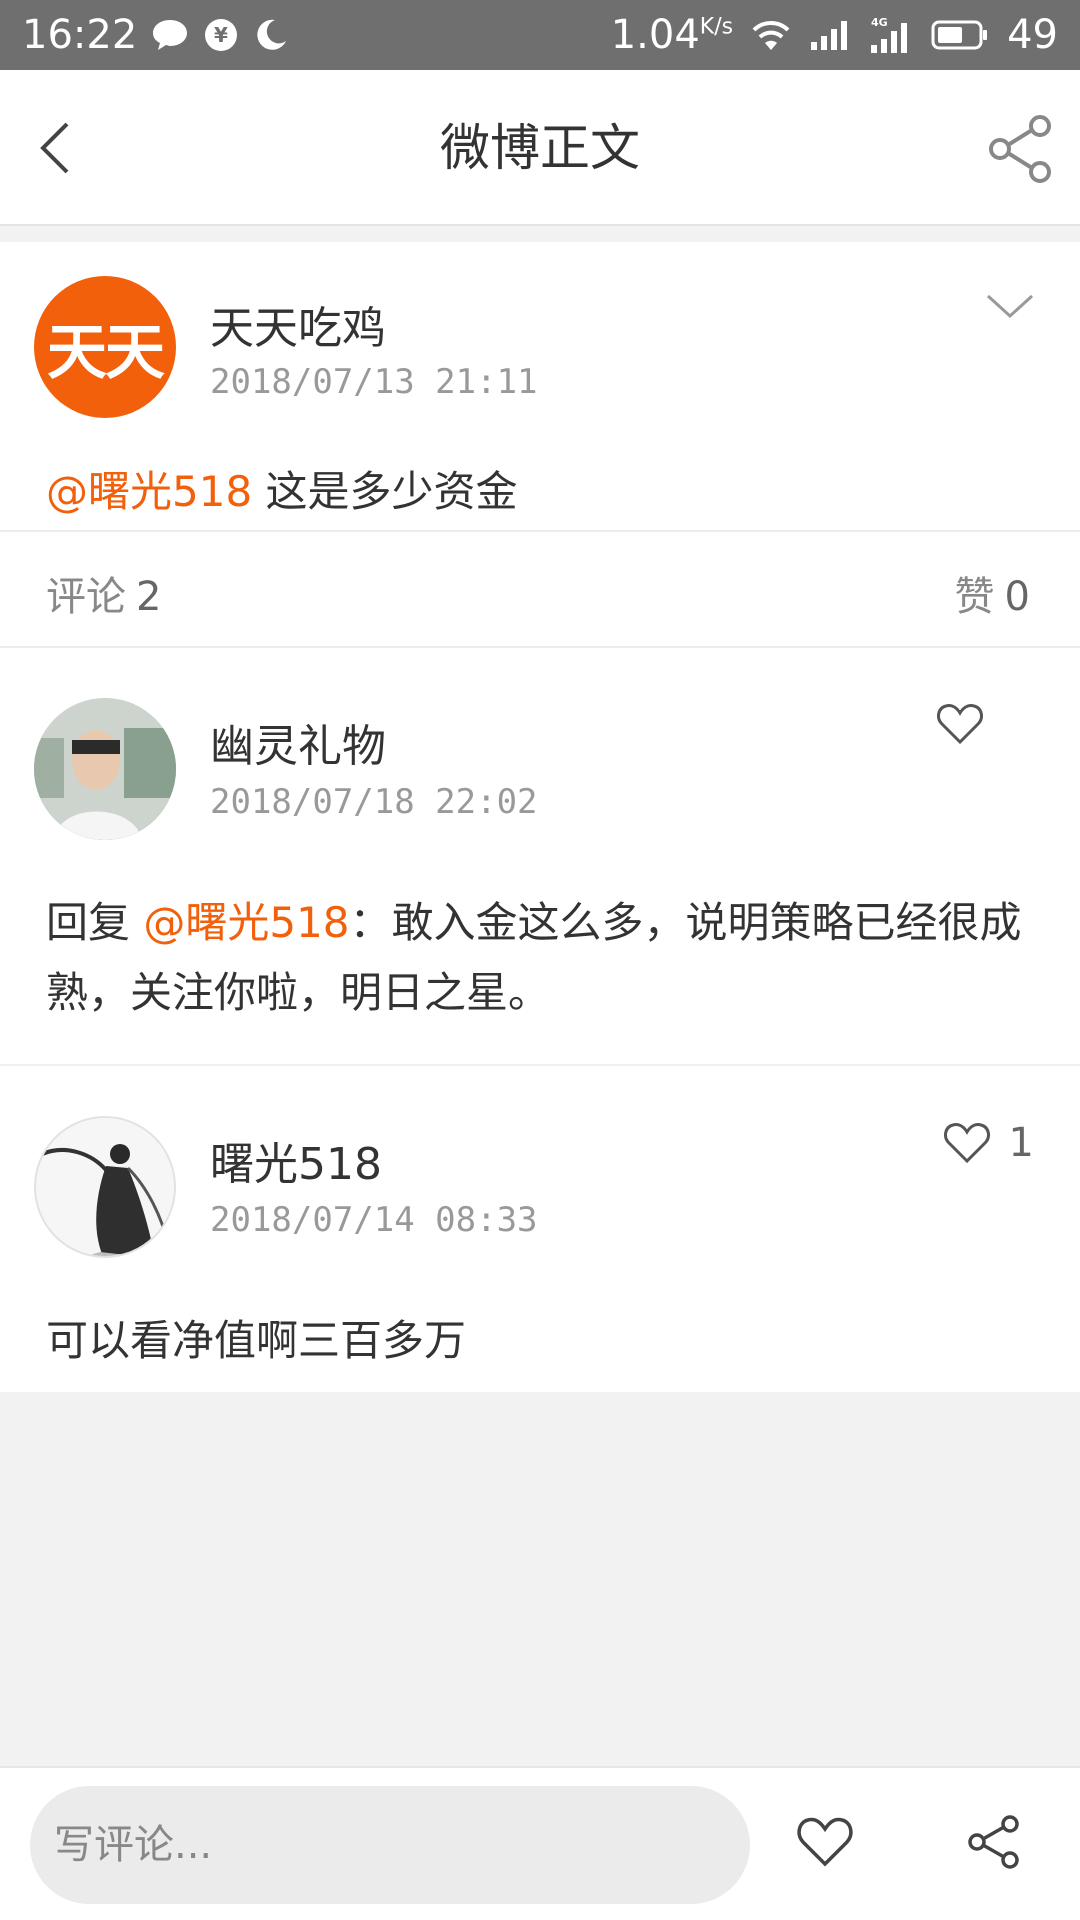  What do you see at coordinates (80, 35) in the screenshot?
I see `status-time: 16:22` at bounding box center [80, 35].